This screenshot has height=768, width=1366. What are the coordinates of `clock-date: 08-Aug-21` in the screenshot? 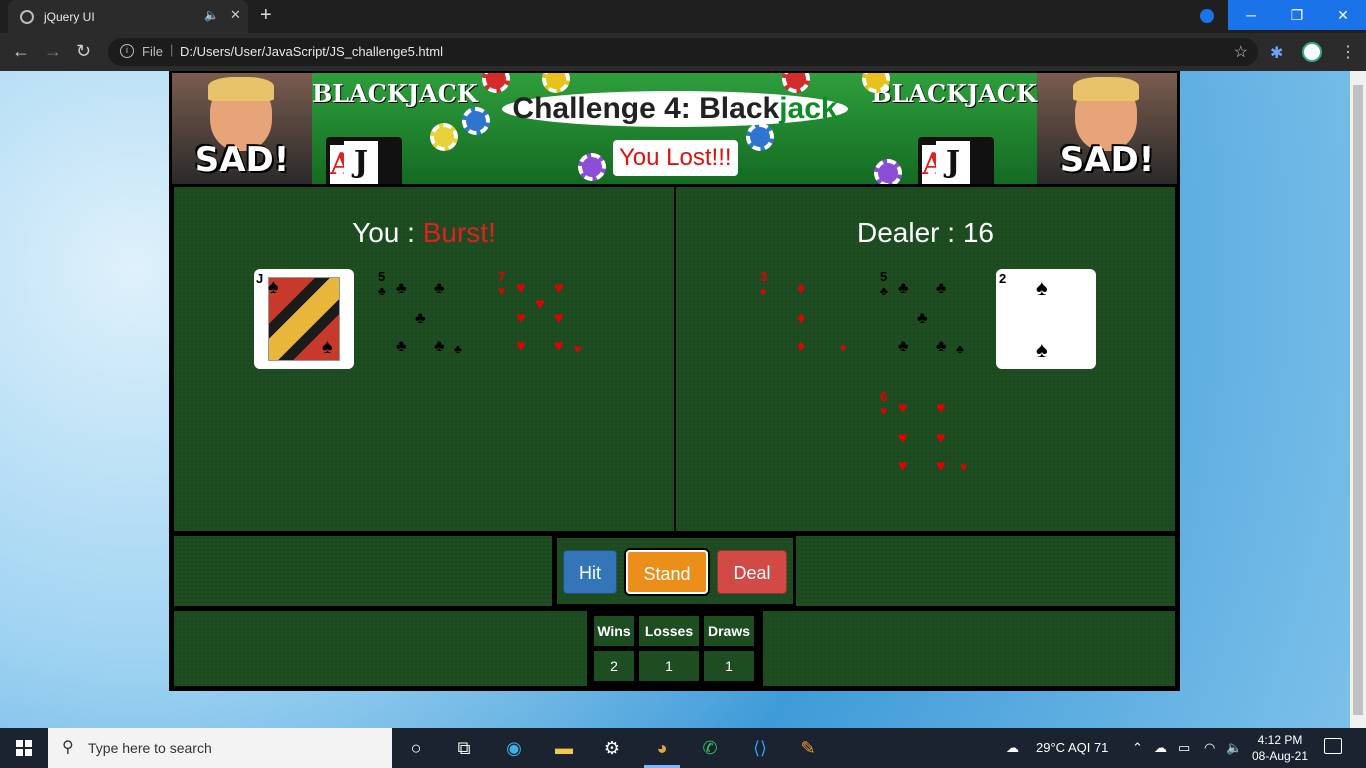 It's located at (1280, 756).